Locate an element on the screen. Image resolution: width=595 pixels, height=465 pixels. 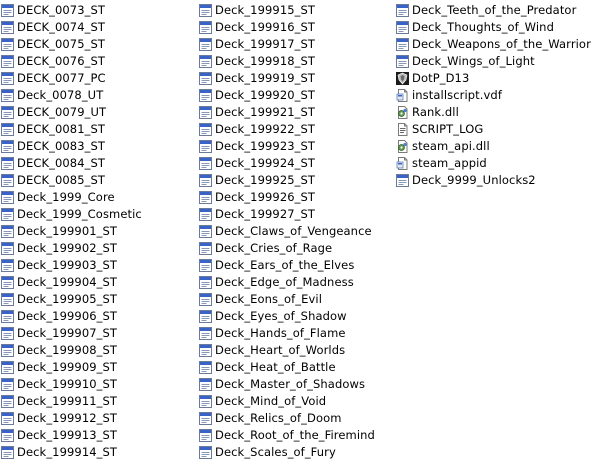
dll-gear-icon is located at coordinates (402, 146).